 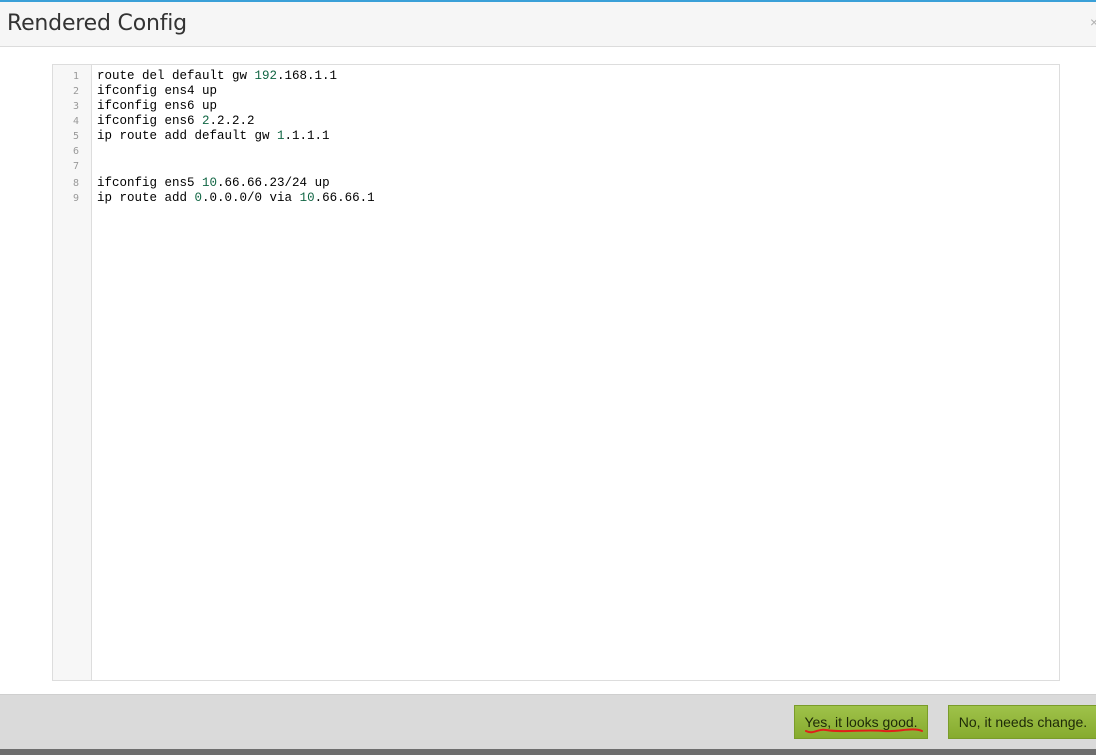 What do you see at coordinates (307, 136) in the screenshot?
I see `code-text-token: .1.1.1` at bounding box center [307, 136].